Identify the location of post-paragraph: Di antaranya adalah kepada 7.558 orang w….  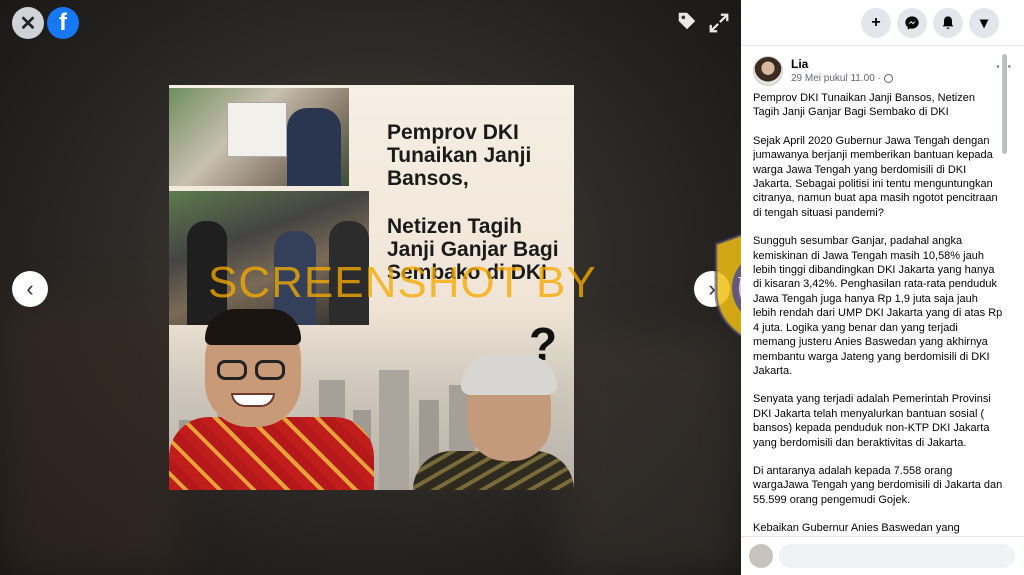
(878, 485).